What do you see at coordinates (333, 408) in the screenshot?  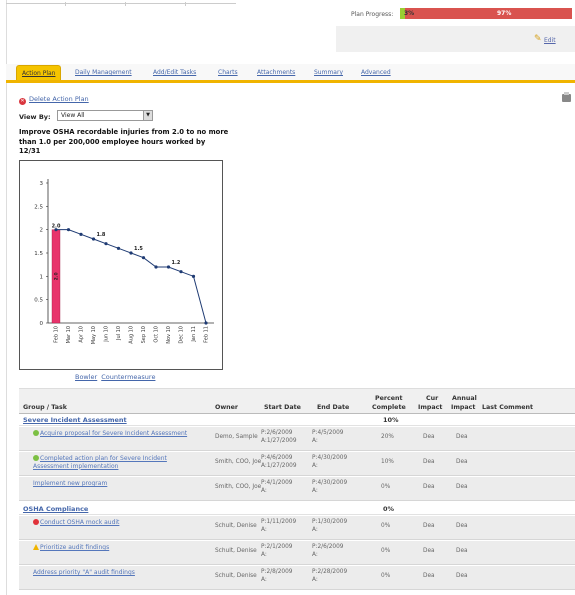 I see `col-end-date: End Date` at bounding box center [333, 408].